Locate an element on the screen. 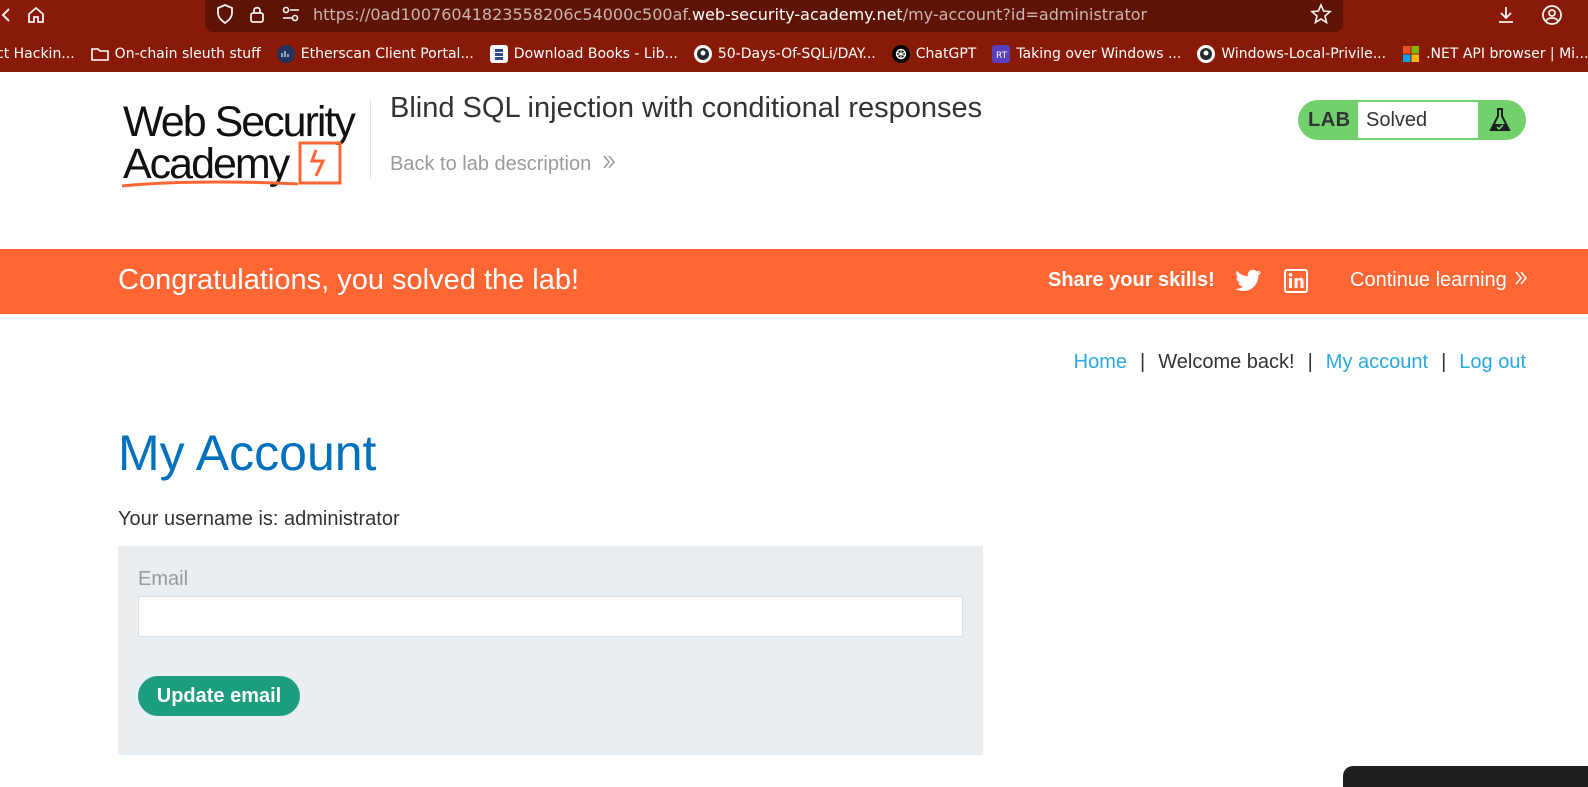 The height and width of the screenshot is (787, 1588). chatgpt-icon is located at coordinates (900, 54).